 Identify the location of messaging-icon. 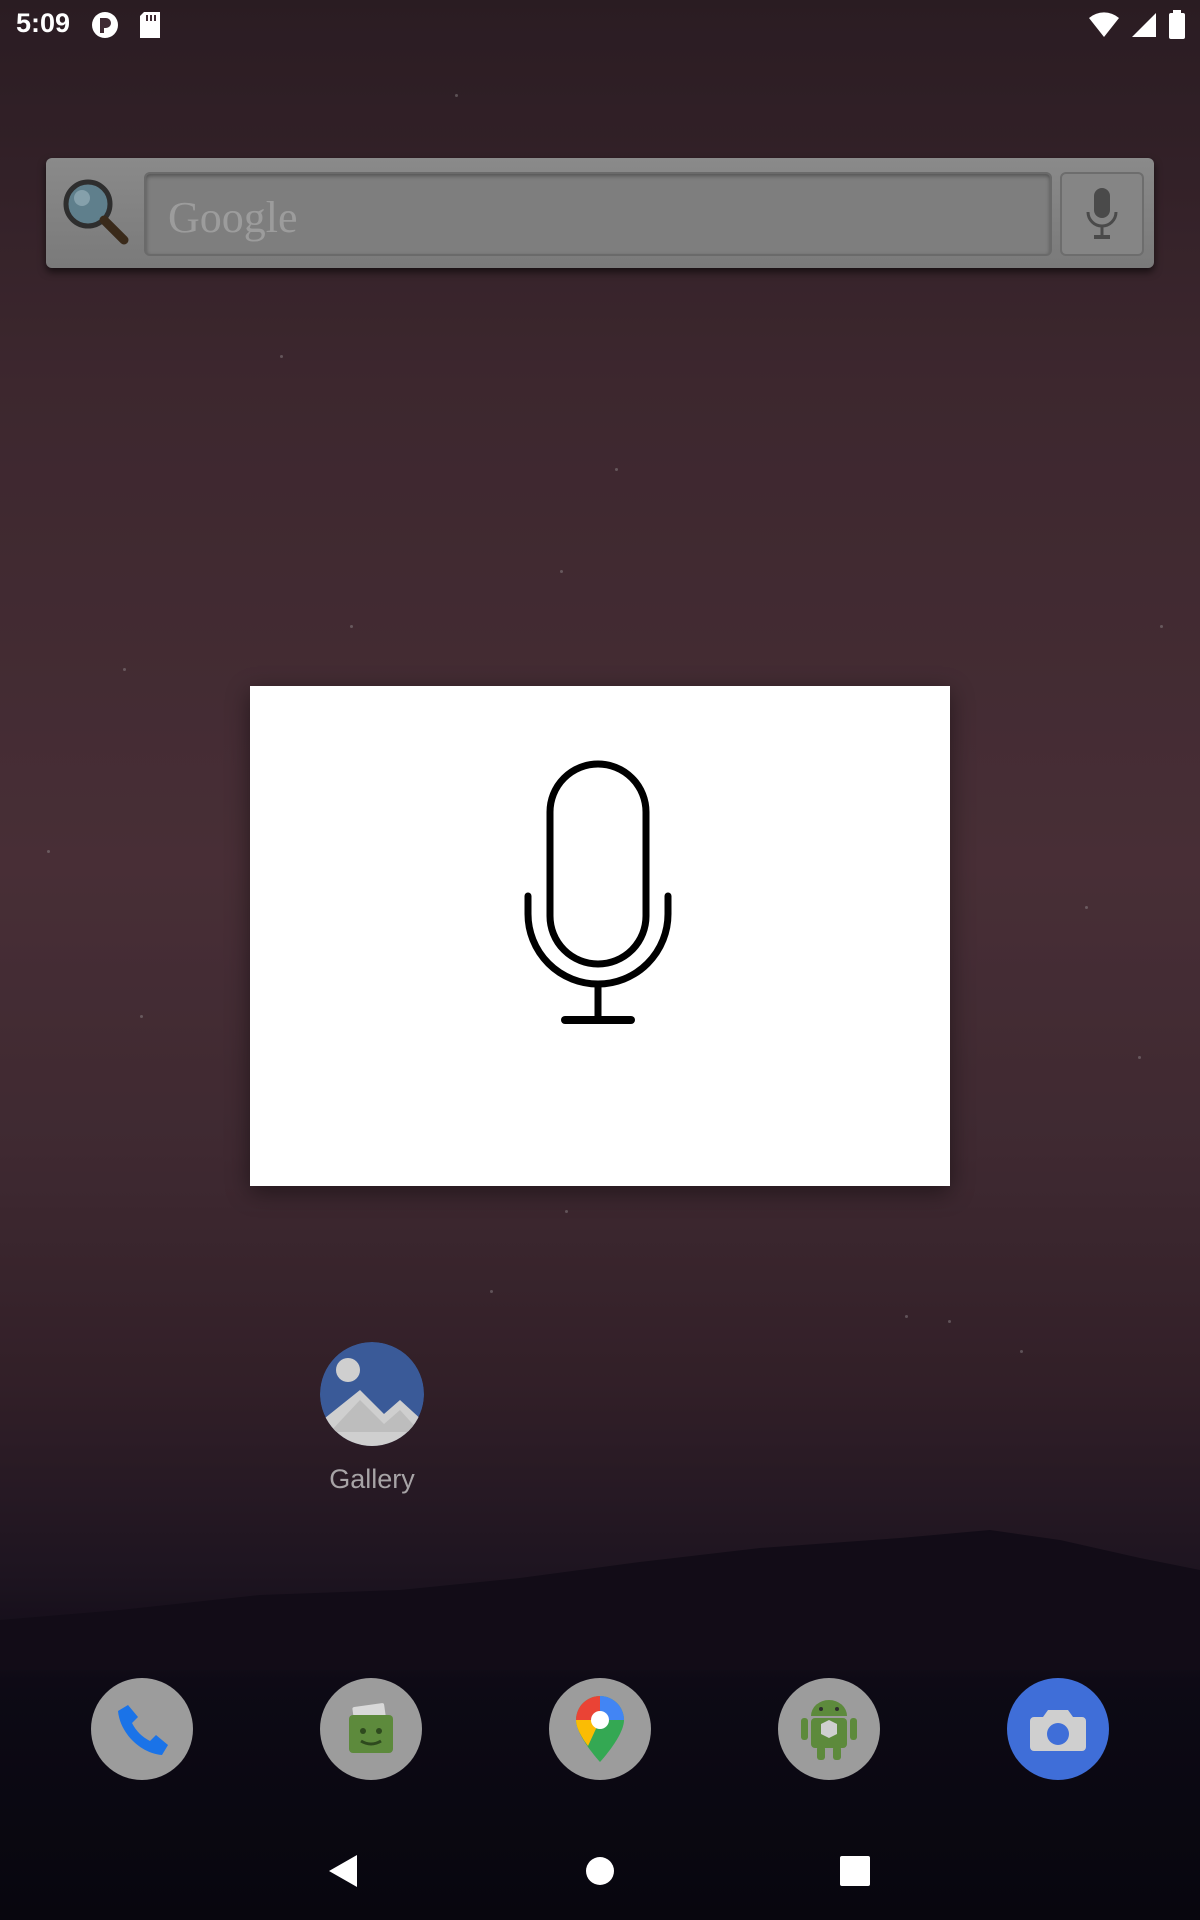
(371, 1728).